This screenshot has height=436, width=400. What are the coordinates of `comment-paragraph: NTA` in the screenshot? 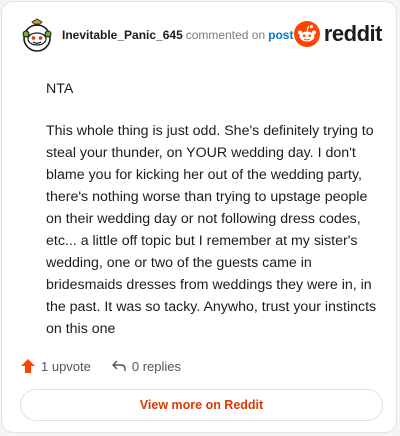 It's located at (60, 89).